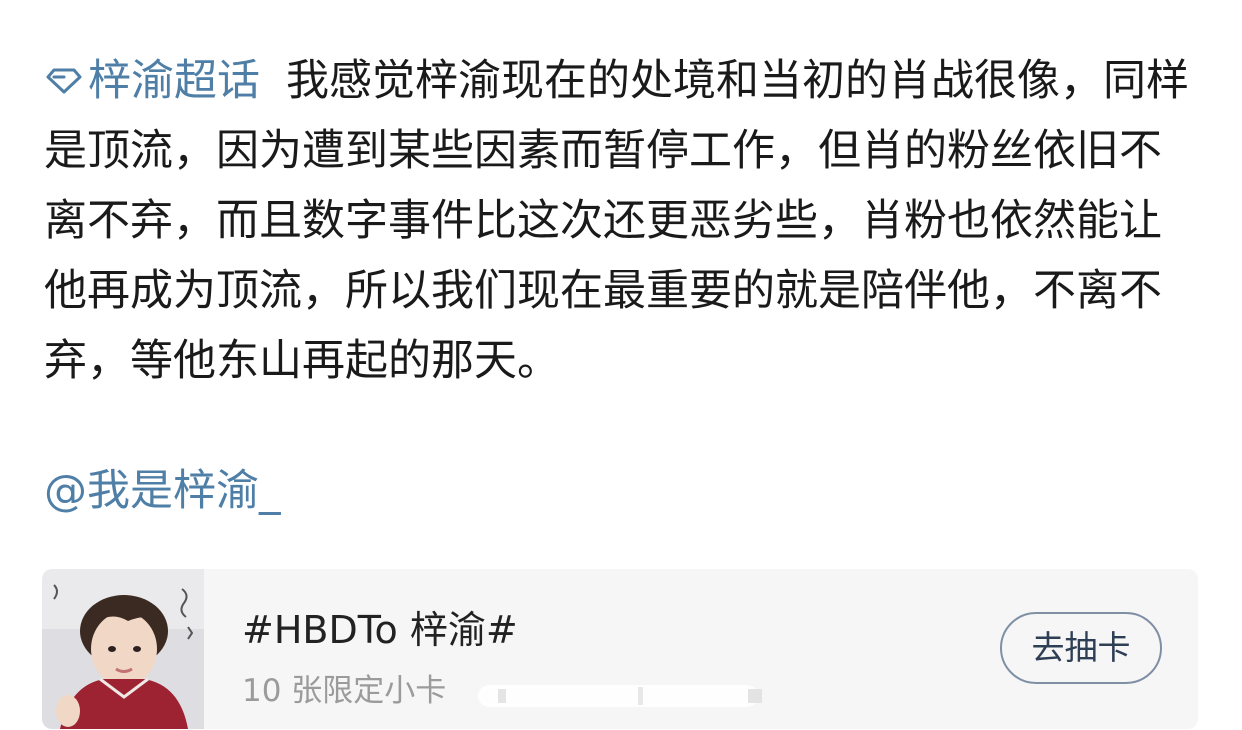 This screenshot has width=1242, height=730. I want to click on diamond-icon, so click(64, 81).